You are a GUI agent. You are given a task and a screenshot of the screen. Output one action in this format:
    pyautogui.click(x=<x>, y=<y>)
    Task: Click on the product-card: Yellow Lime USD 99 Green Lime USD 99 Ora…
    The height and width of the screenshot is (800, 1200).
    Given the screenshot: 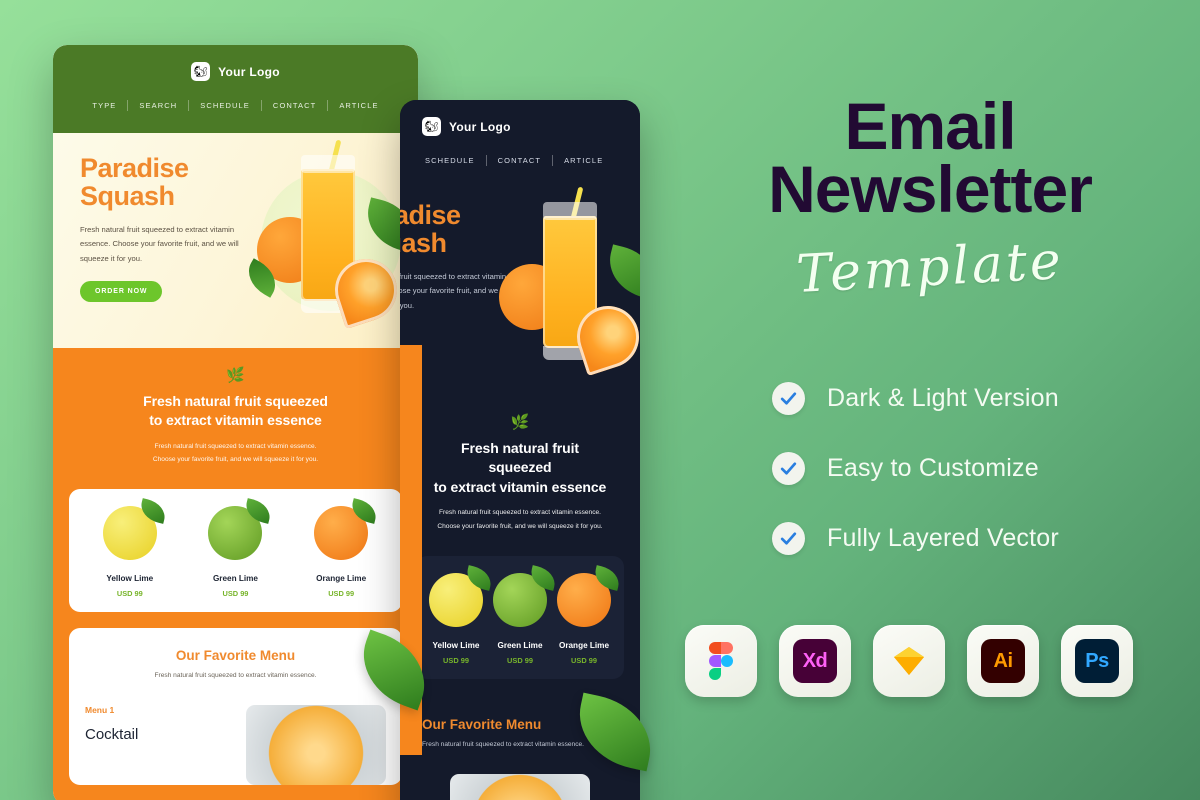 What is the action you would take?
    pyautogui.click(x=235, y=551)
    